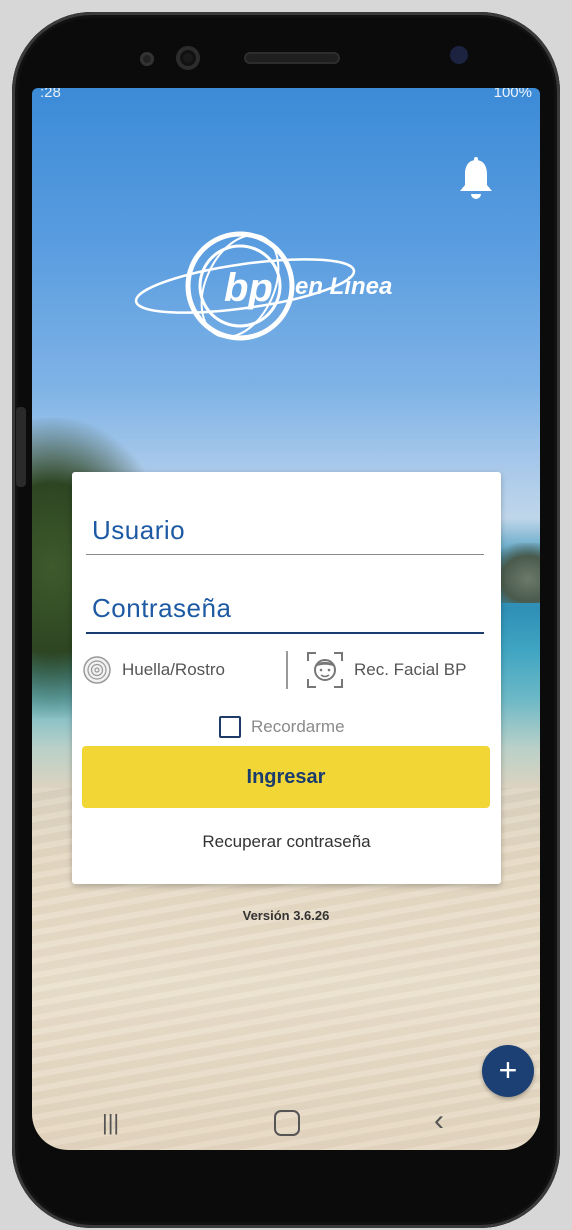 Image resolution: width=572 pixels, height=1230 pixels. I want to click on add-fab-button: +, so click(508, 1071).